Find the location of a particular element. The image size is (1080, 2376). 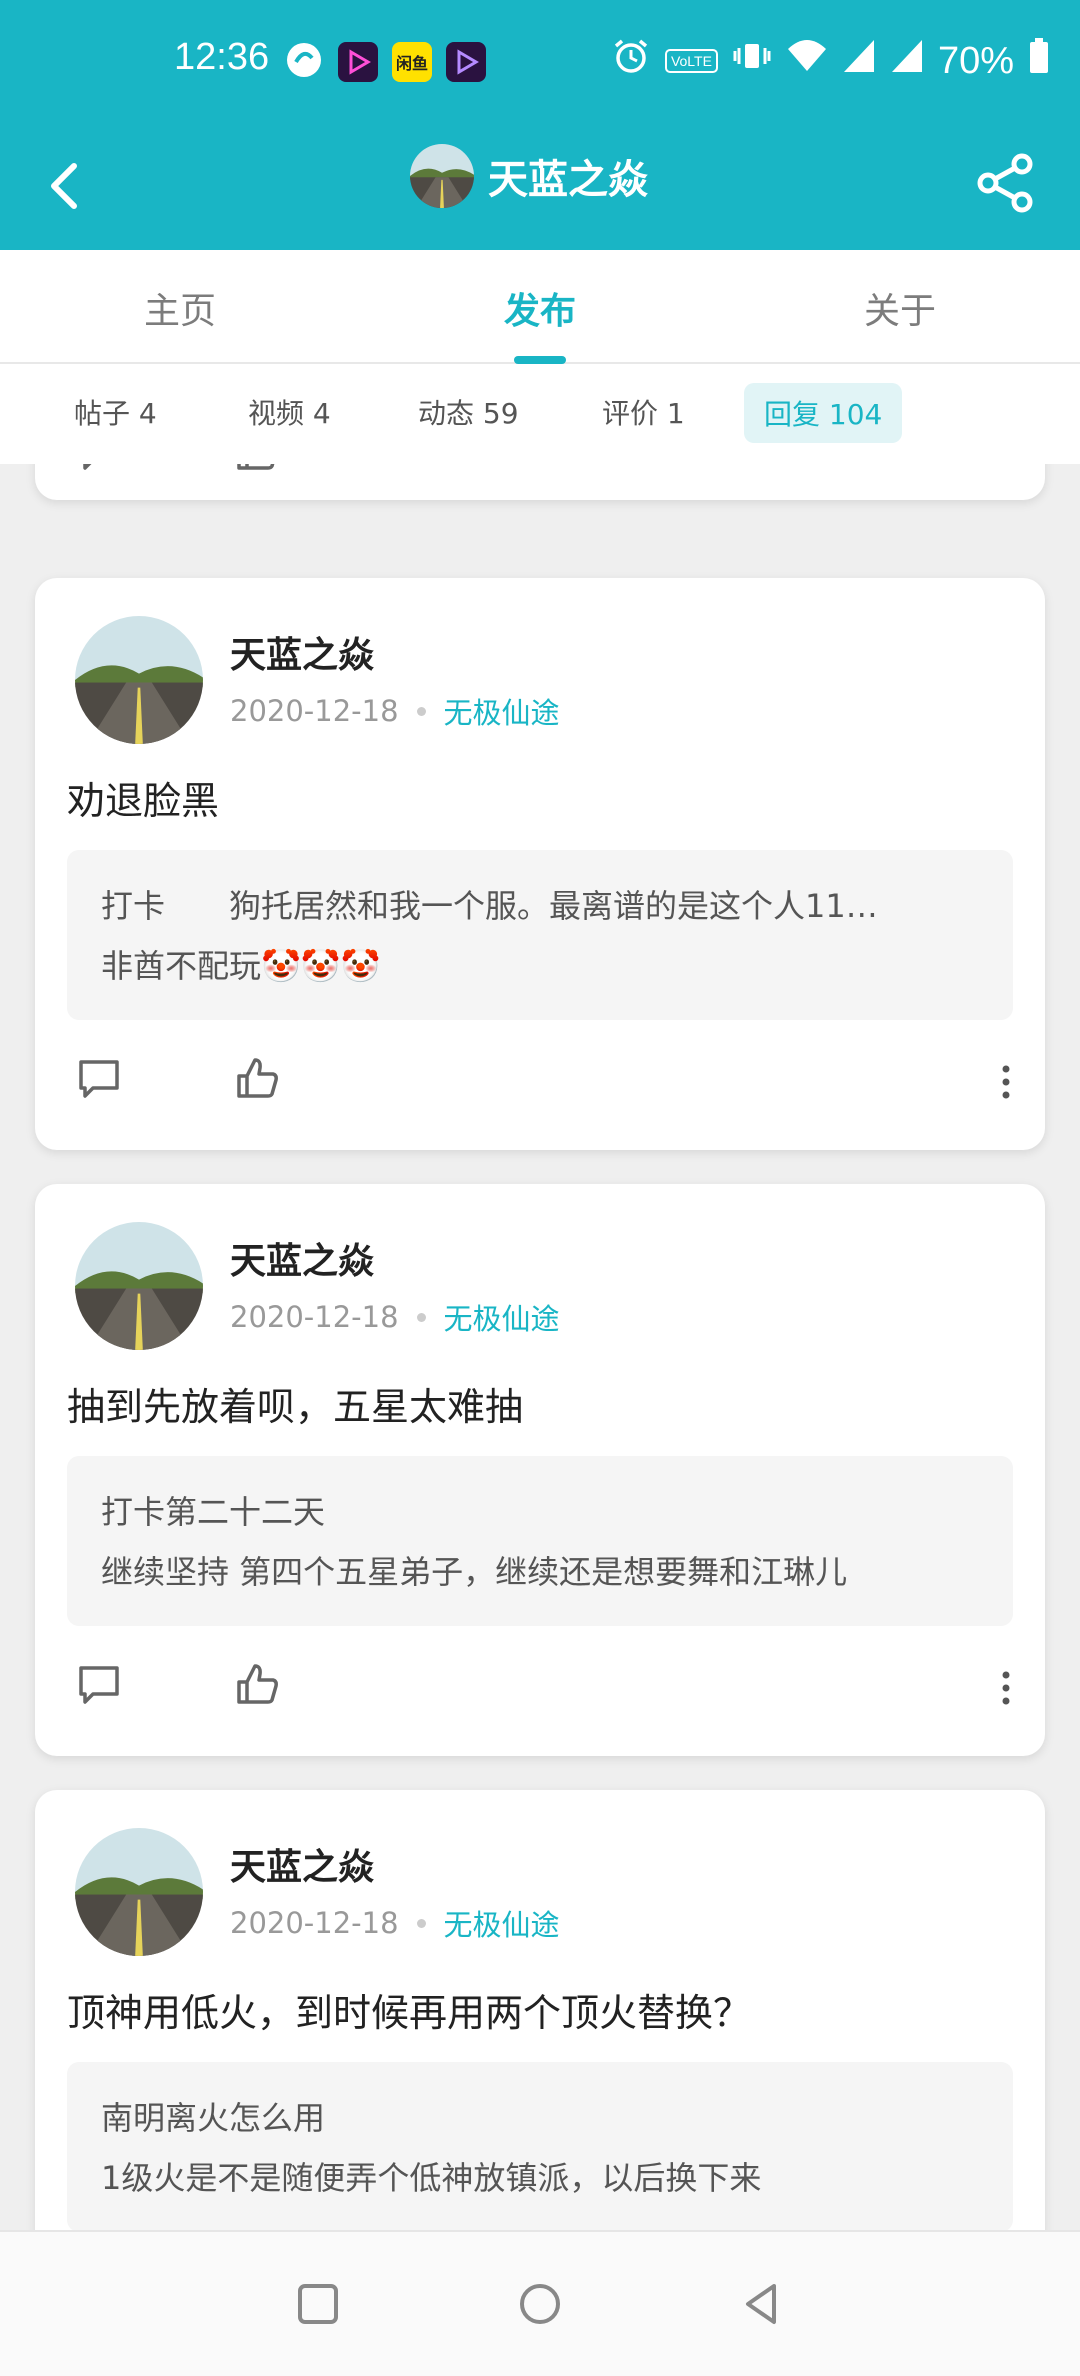

reply-text: 顶神用低火，到时候再用两个顶火替换？ is located at coordinates (409, 2013).